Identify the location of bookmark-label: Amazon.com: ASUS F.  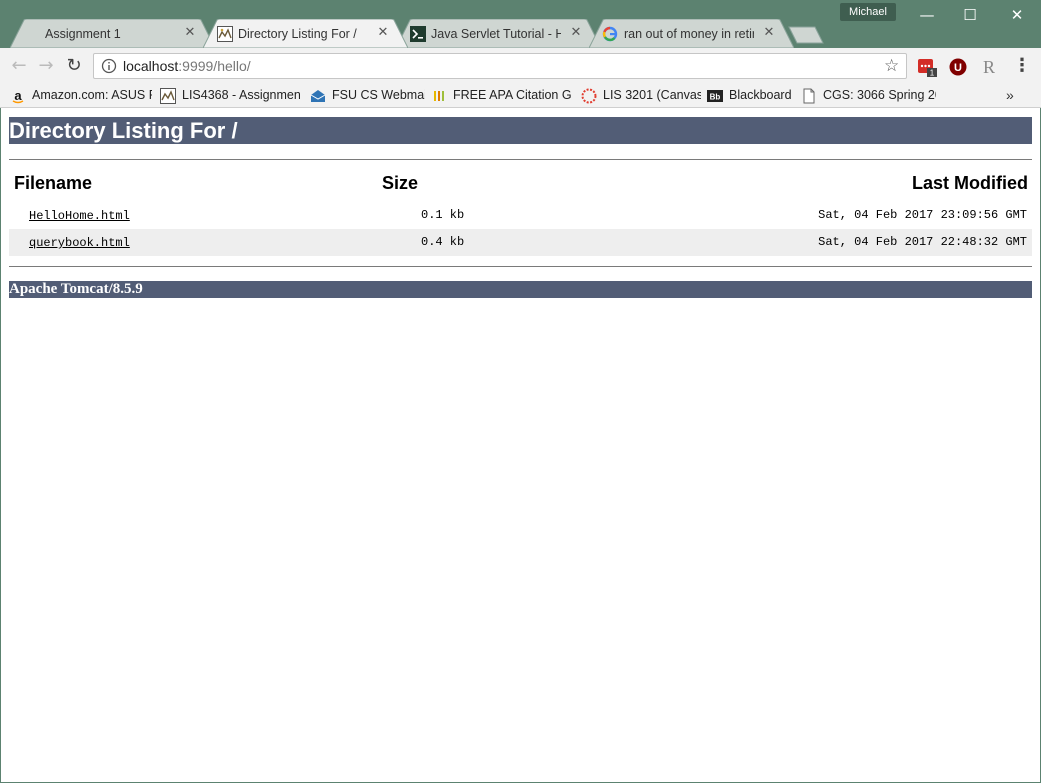
(92, 95).